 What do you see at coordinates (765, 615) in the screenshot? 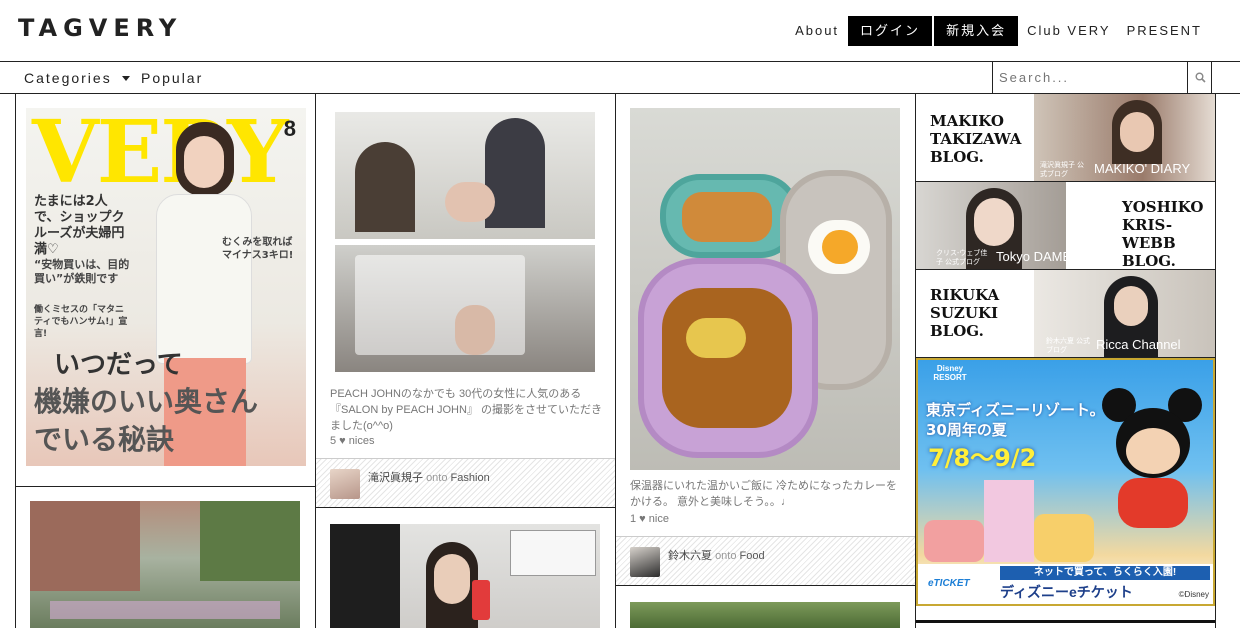
I see `tree-photo` at bounding box center [765, 615].